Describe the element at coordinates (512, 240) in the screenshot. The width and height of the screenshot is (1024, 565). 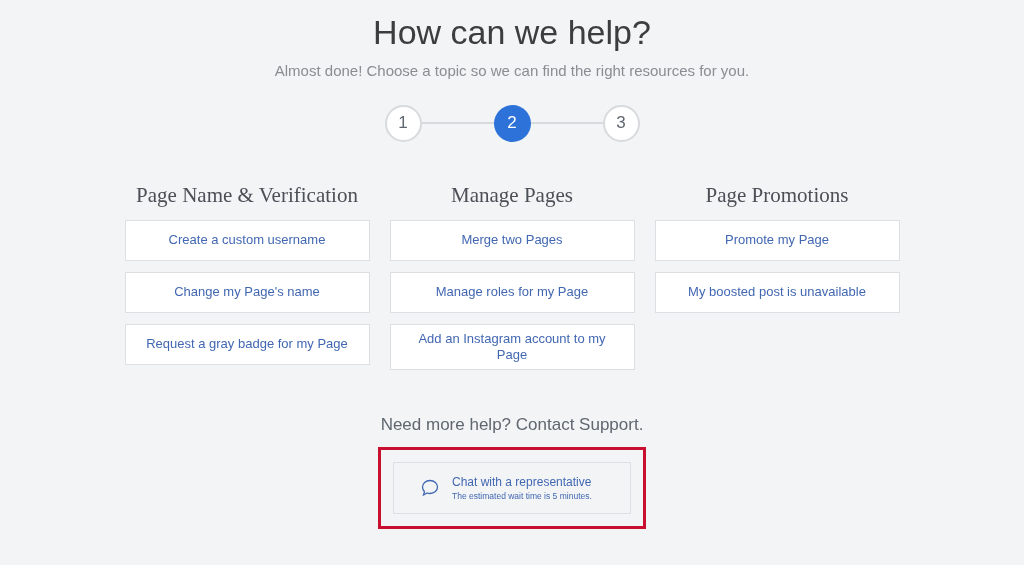
I see `topic-option: Merge two Pages` at that location.